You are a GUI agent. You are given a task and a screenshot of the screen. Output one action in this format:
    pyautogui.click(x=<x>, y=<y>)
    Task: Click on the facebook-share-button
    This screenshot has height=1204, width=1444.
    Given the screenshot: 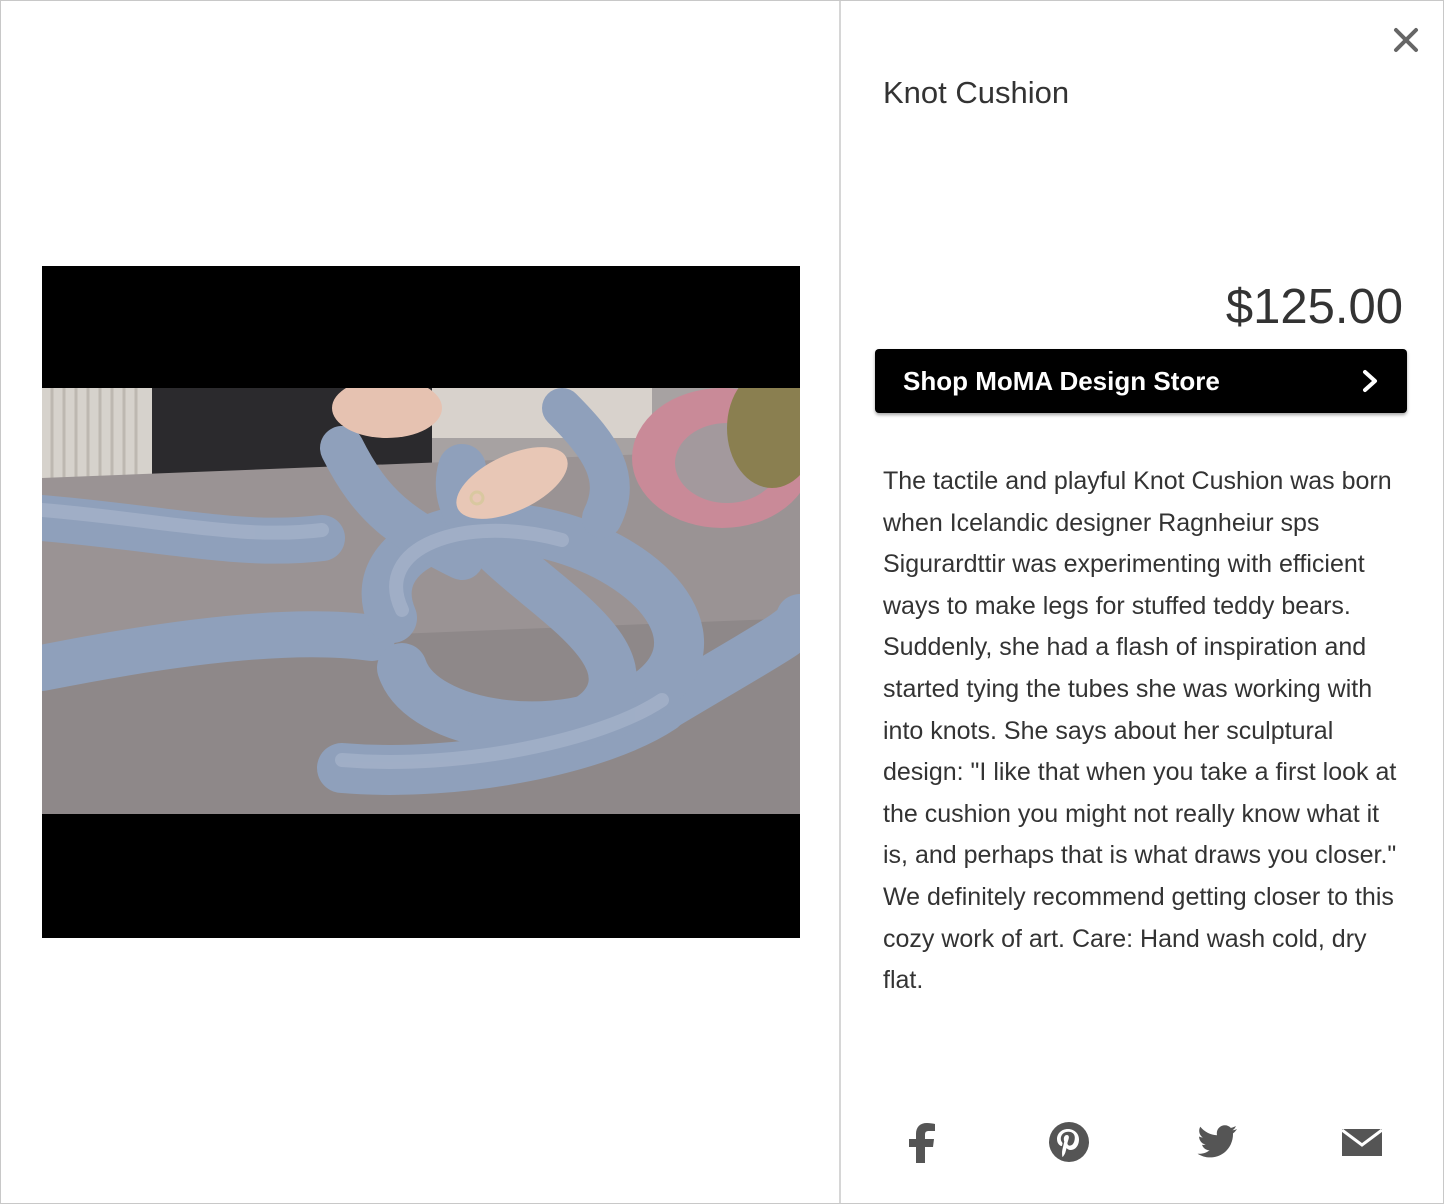 What is the action you would take?
    pyautogui.click(x=922, y=1142)
    